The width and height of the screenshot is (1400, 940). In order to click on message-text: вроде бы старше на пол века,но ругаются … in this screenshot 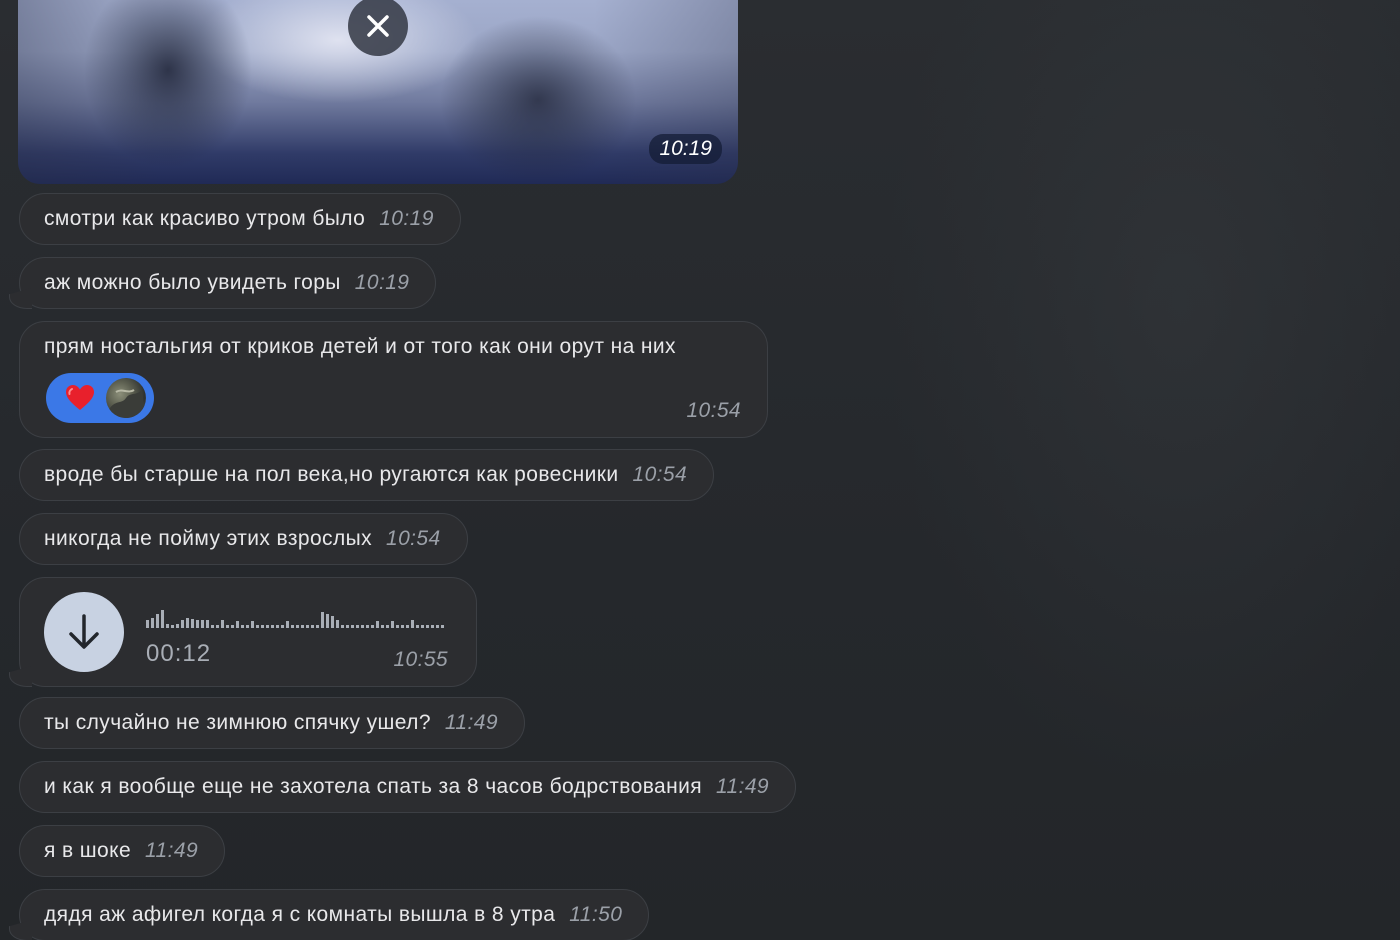, I will do `click(331, 474)`.